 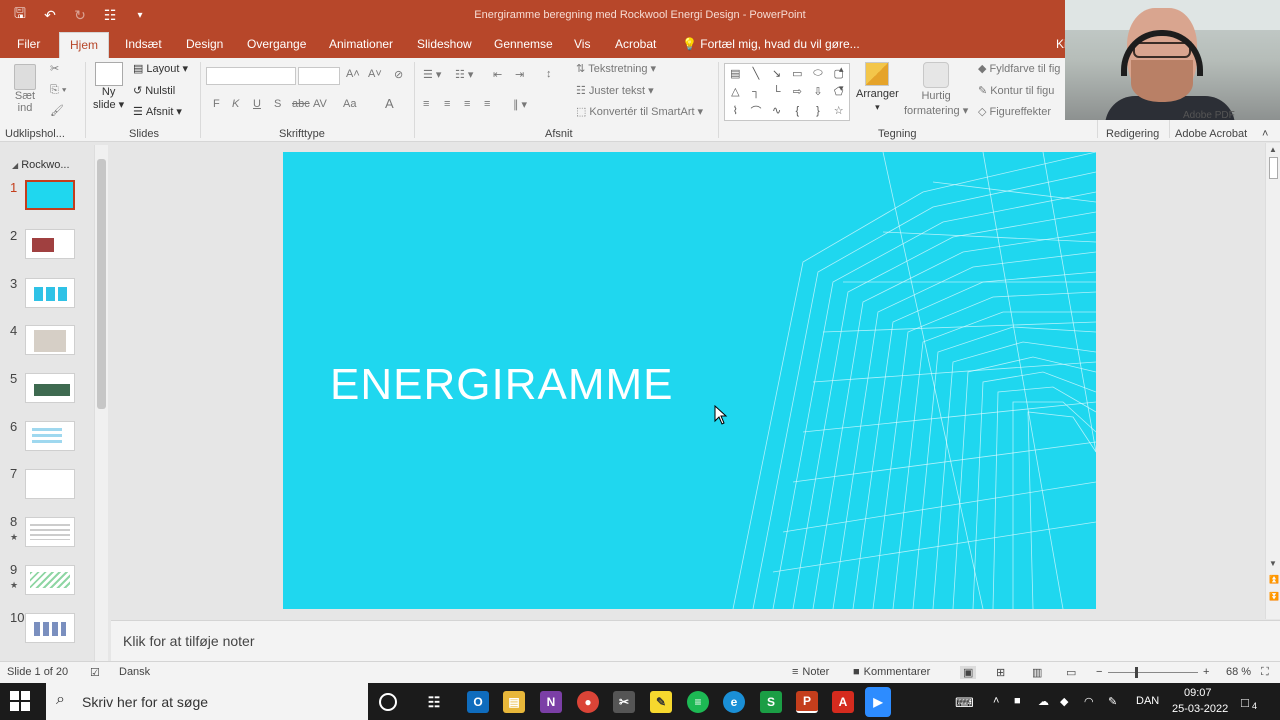 What do you see at coordinates (1274, 579) in the screenshot?
I see `previous-slide-icon: ⏫` at bounding box center [1274, 579].